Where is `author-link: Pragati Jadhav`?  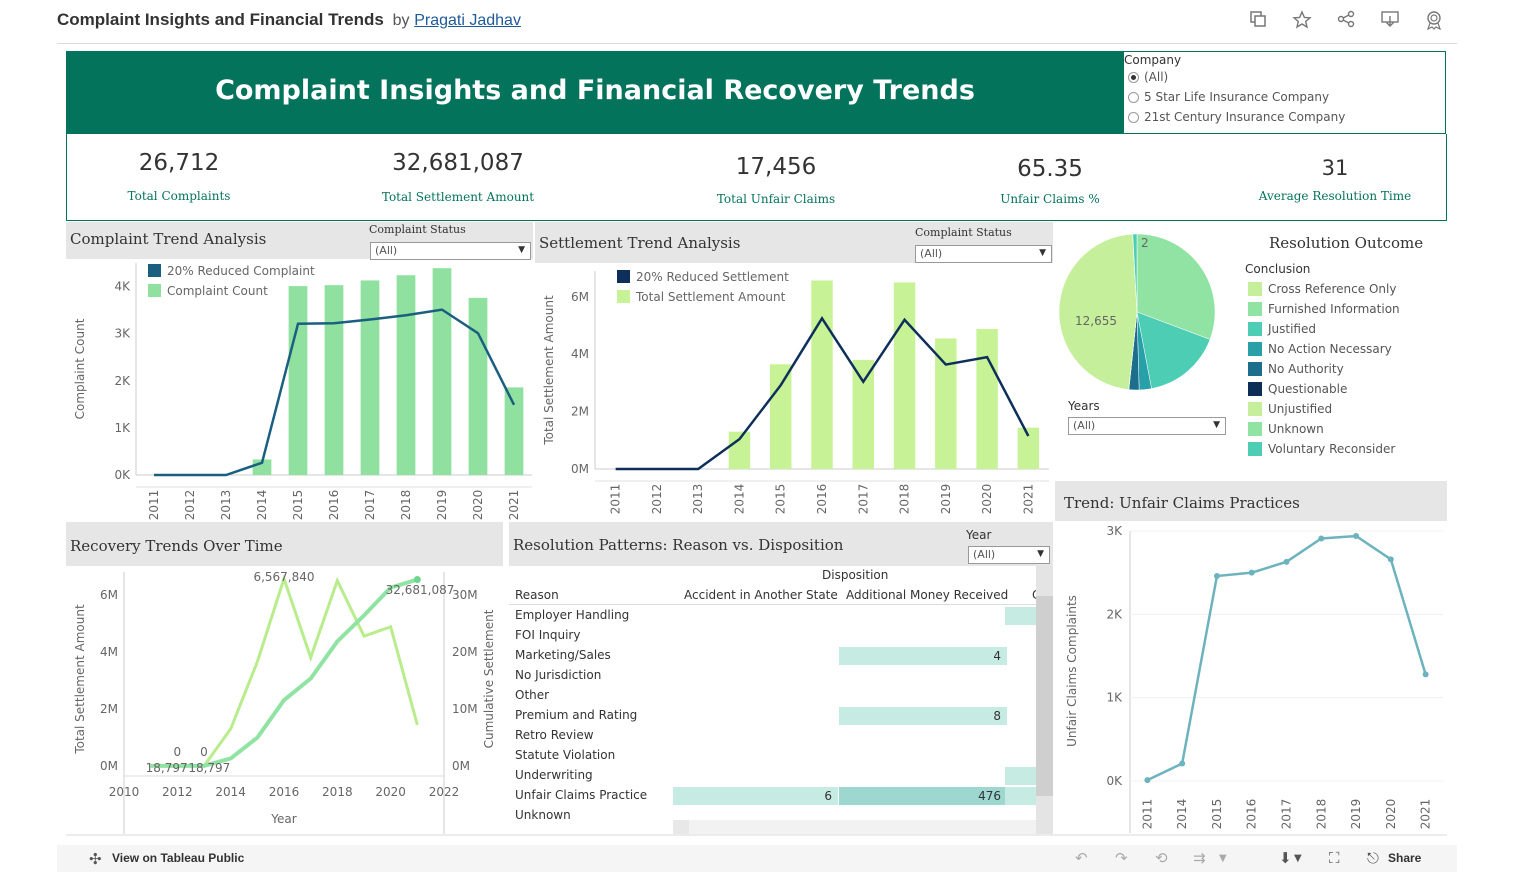 author-link: Pragati Jadhav is located at coordinates (467, 20).